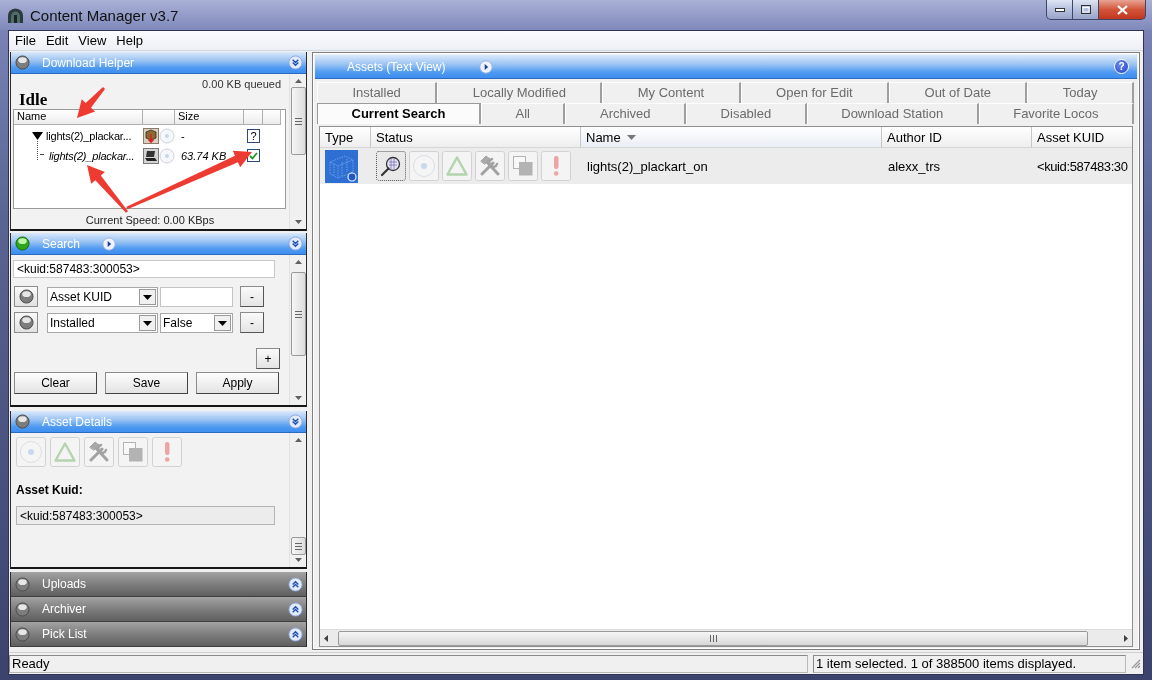 The image size is (1152, 680). What do you see at coordinates (631, 137) in the screenshot?
I see `sort-arrow-icon` at bounding box center [631, 137].